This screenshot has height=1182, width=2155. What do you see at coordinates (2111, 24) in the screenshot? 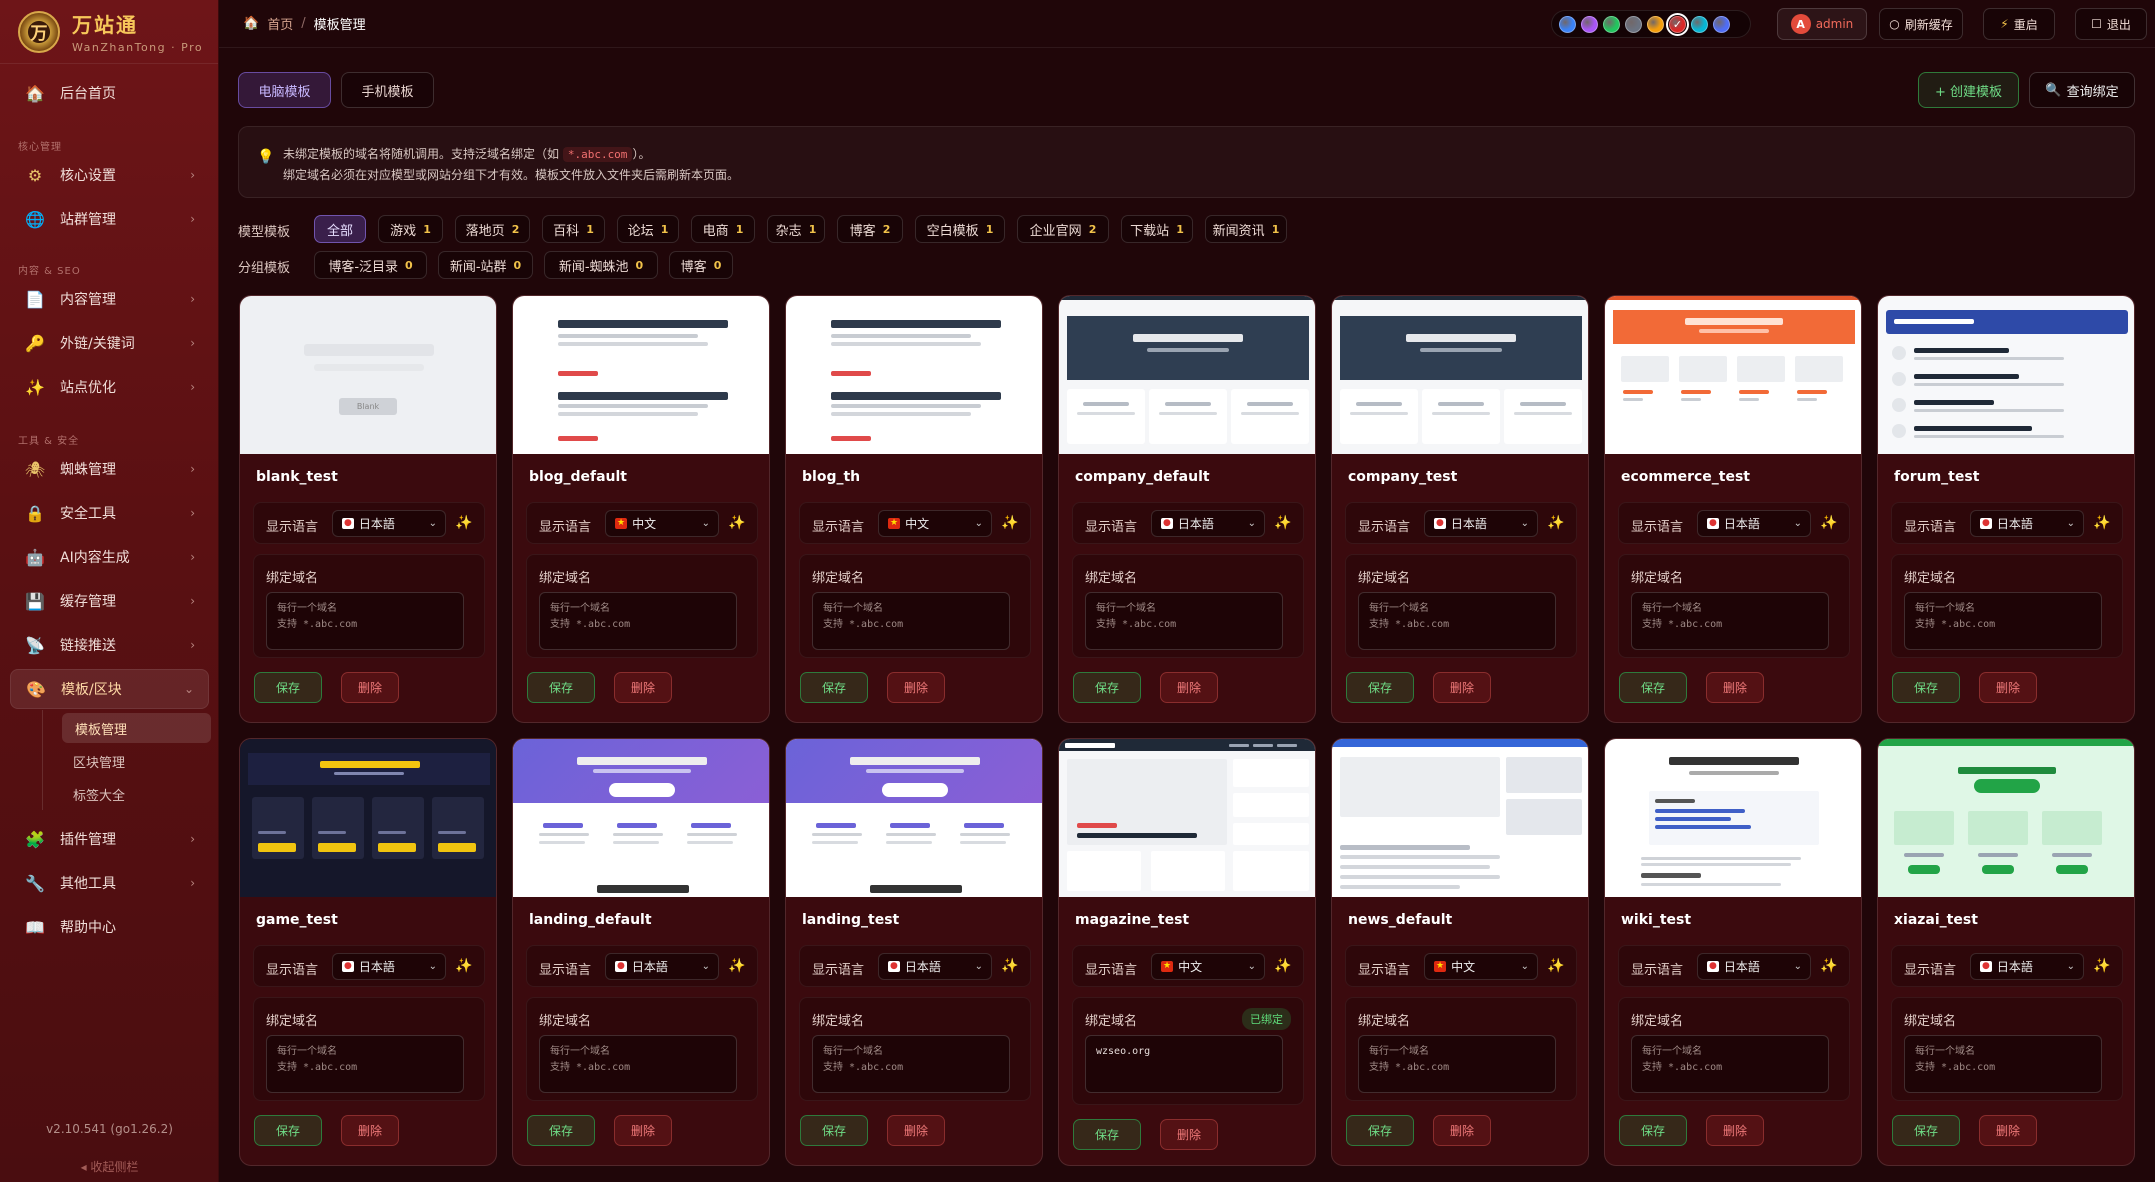
I see `logout-button: ☐ 退出` at bounding box center [2111, 24].